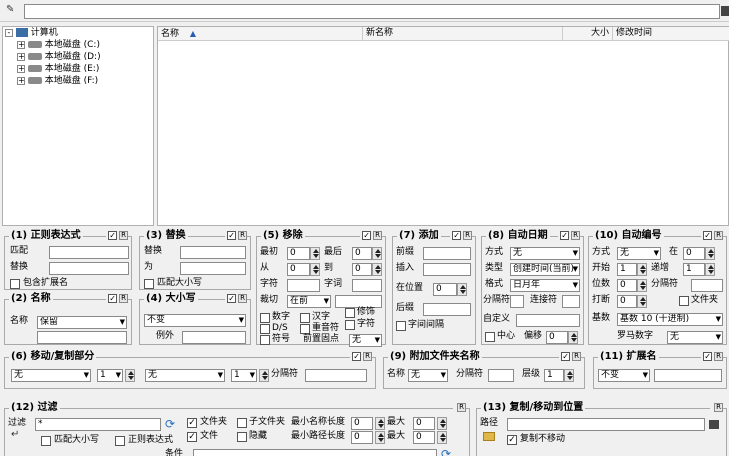 The image size is (729, 456). What do you see at coordinates (462, 289) in the screenshot?
I see `at-pos-stepper` at bounding box center [462, 289].